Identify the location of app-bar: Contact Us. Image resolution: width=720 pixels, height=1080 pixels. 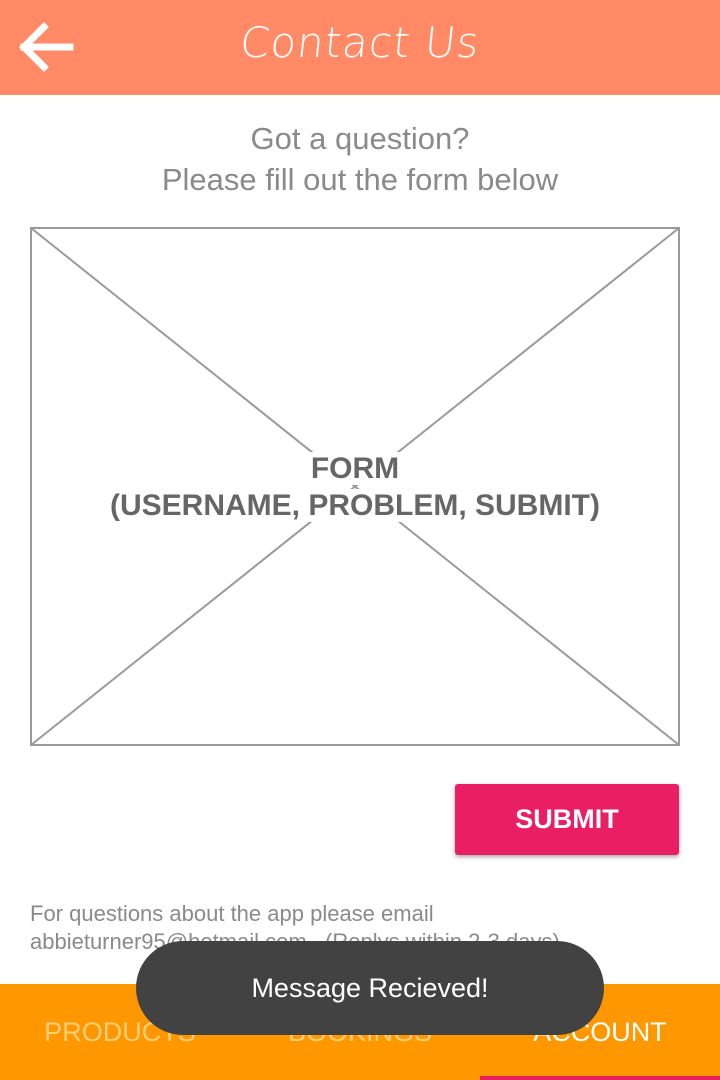
(360, 47).